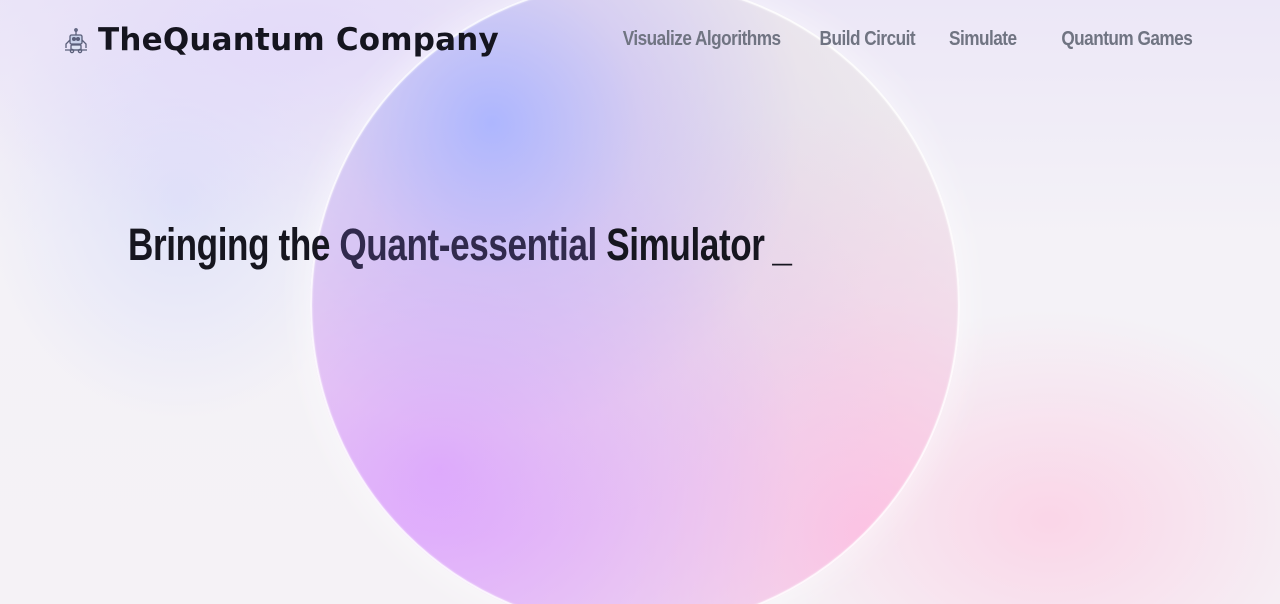 This screenshot has width=1280, height=604. What do you see at coordinates (234, 244) in the screenshot?
I see `hero-prefix: Bringing the` at bounding box center [234, 244].